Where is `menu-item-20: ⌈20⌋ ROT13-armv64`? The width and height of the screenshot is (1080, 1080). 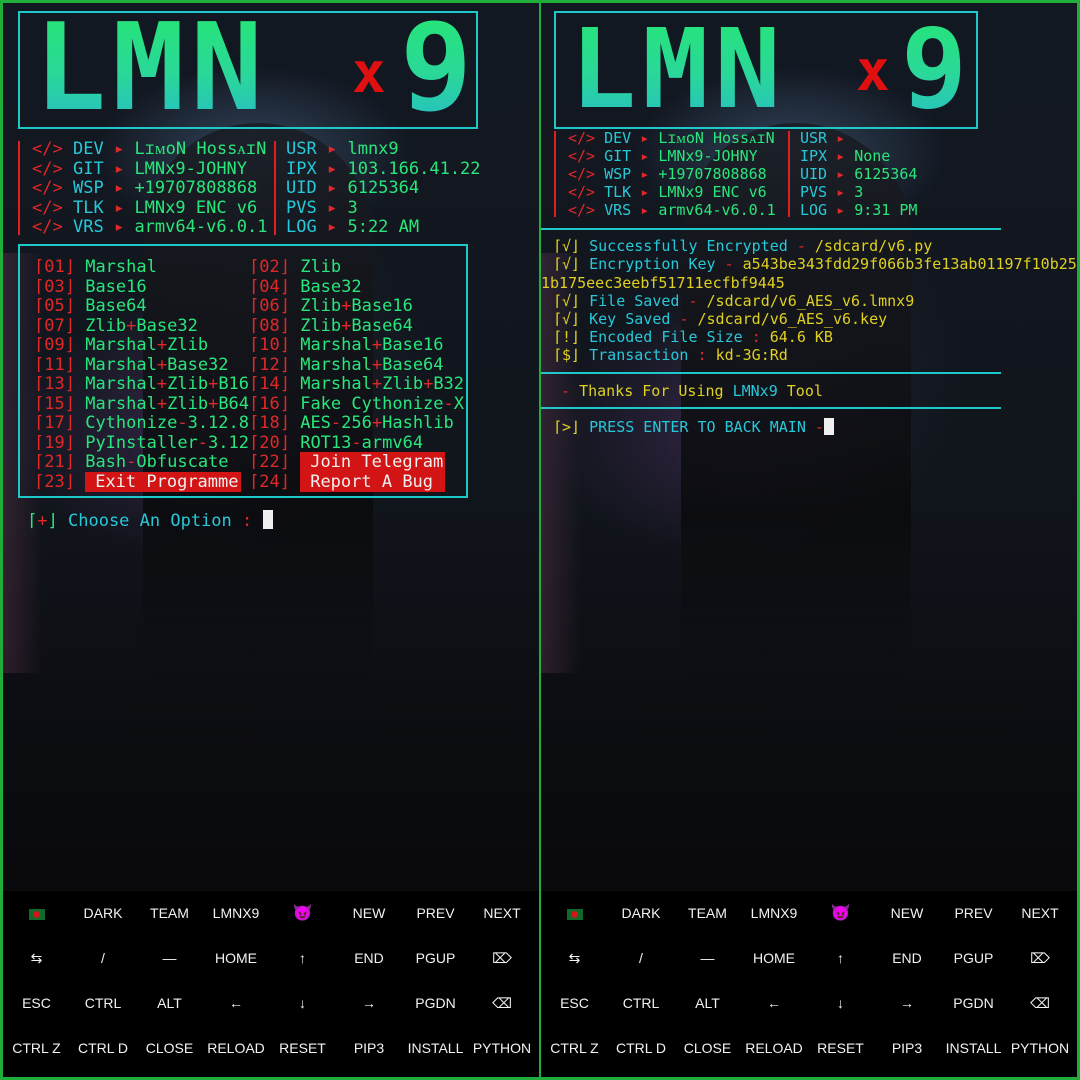 menu-item-20: ⌈20⌋ ROT13-armv64 is located at coordinates (336, 443).